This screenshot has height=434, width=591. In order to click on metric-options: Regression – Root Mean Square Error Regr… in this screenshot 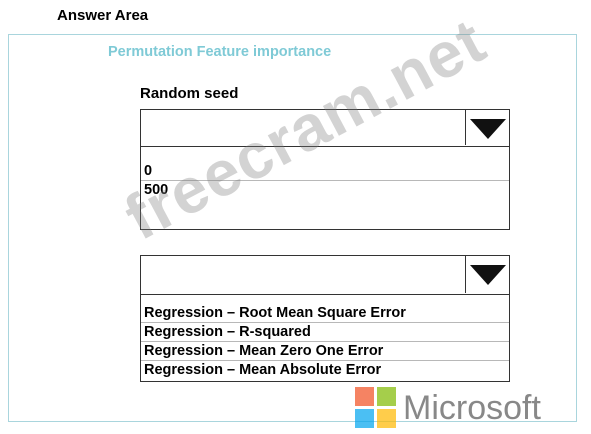, I will do `click(325, 337)`.